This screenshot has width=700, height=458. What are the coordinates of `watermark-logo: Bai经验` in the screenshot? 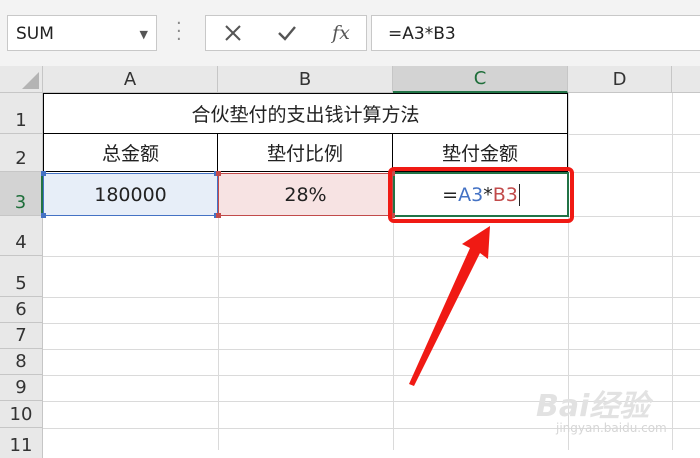 It's located at (593, 406).